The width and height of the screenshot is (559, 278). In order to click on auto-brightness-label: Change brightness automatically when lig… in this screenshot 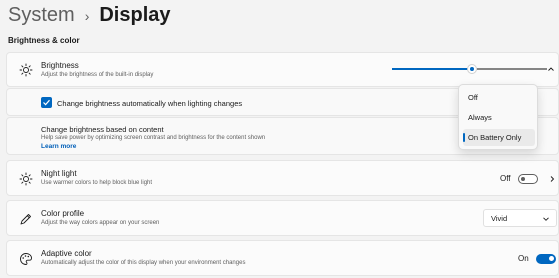, I will do `click(150, 103)`.